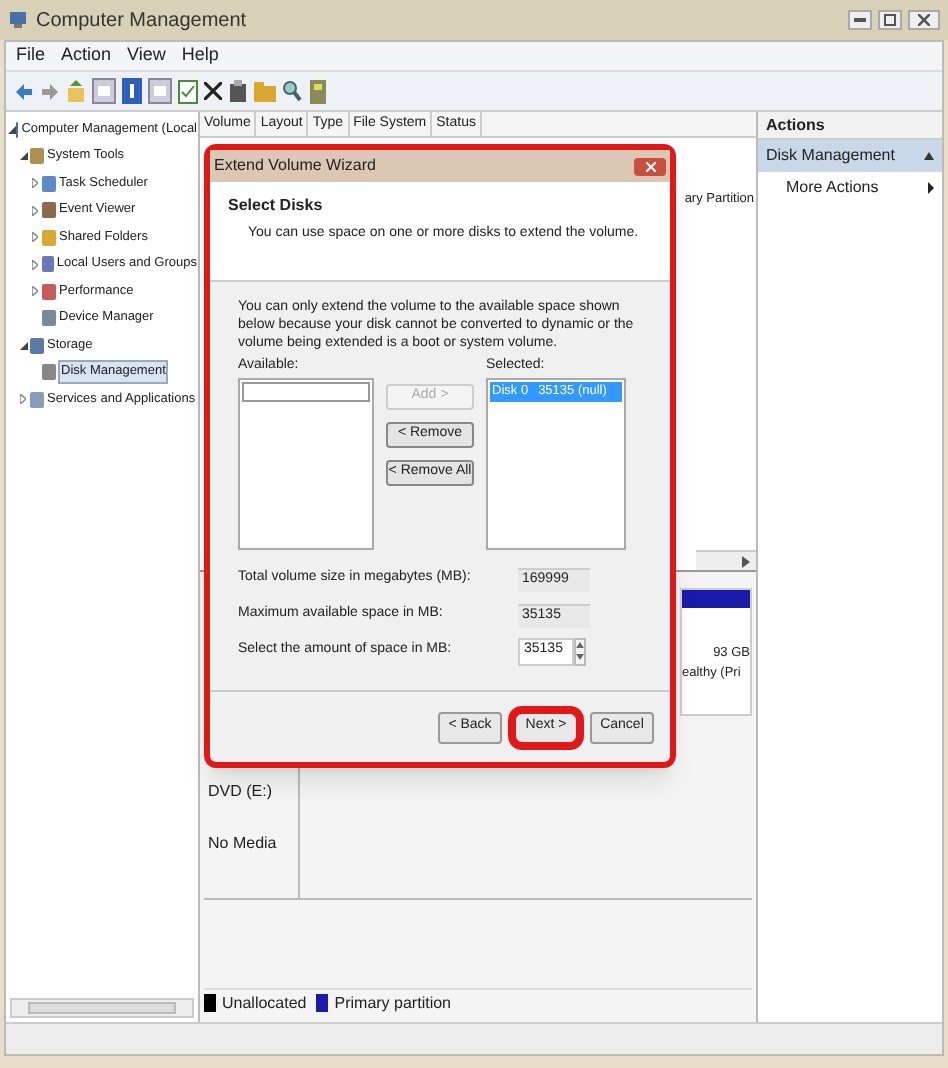 This screenshot has width=948, height=1068. Describe the element at coordinates (200, 56) in the screenshot. I see `menu-item: Help` at that location.